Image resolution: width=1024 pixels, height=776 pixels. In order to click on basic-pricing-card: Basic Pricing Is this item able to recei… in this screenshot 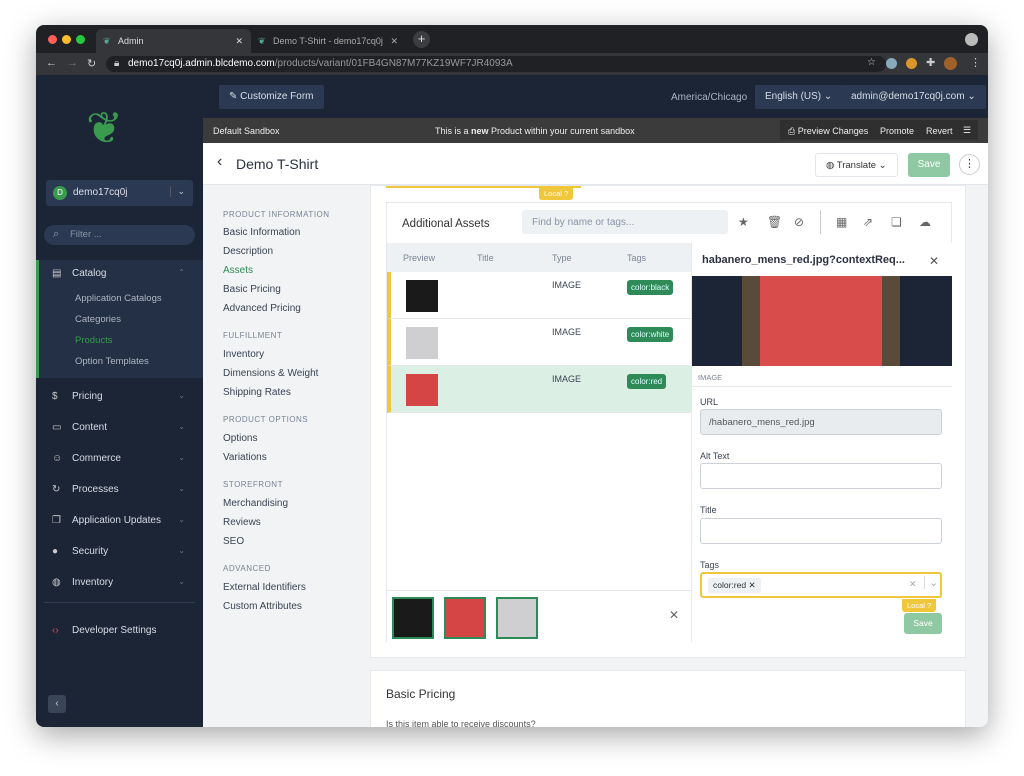, I will do `click(668, 698)`.